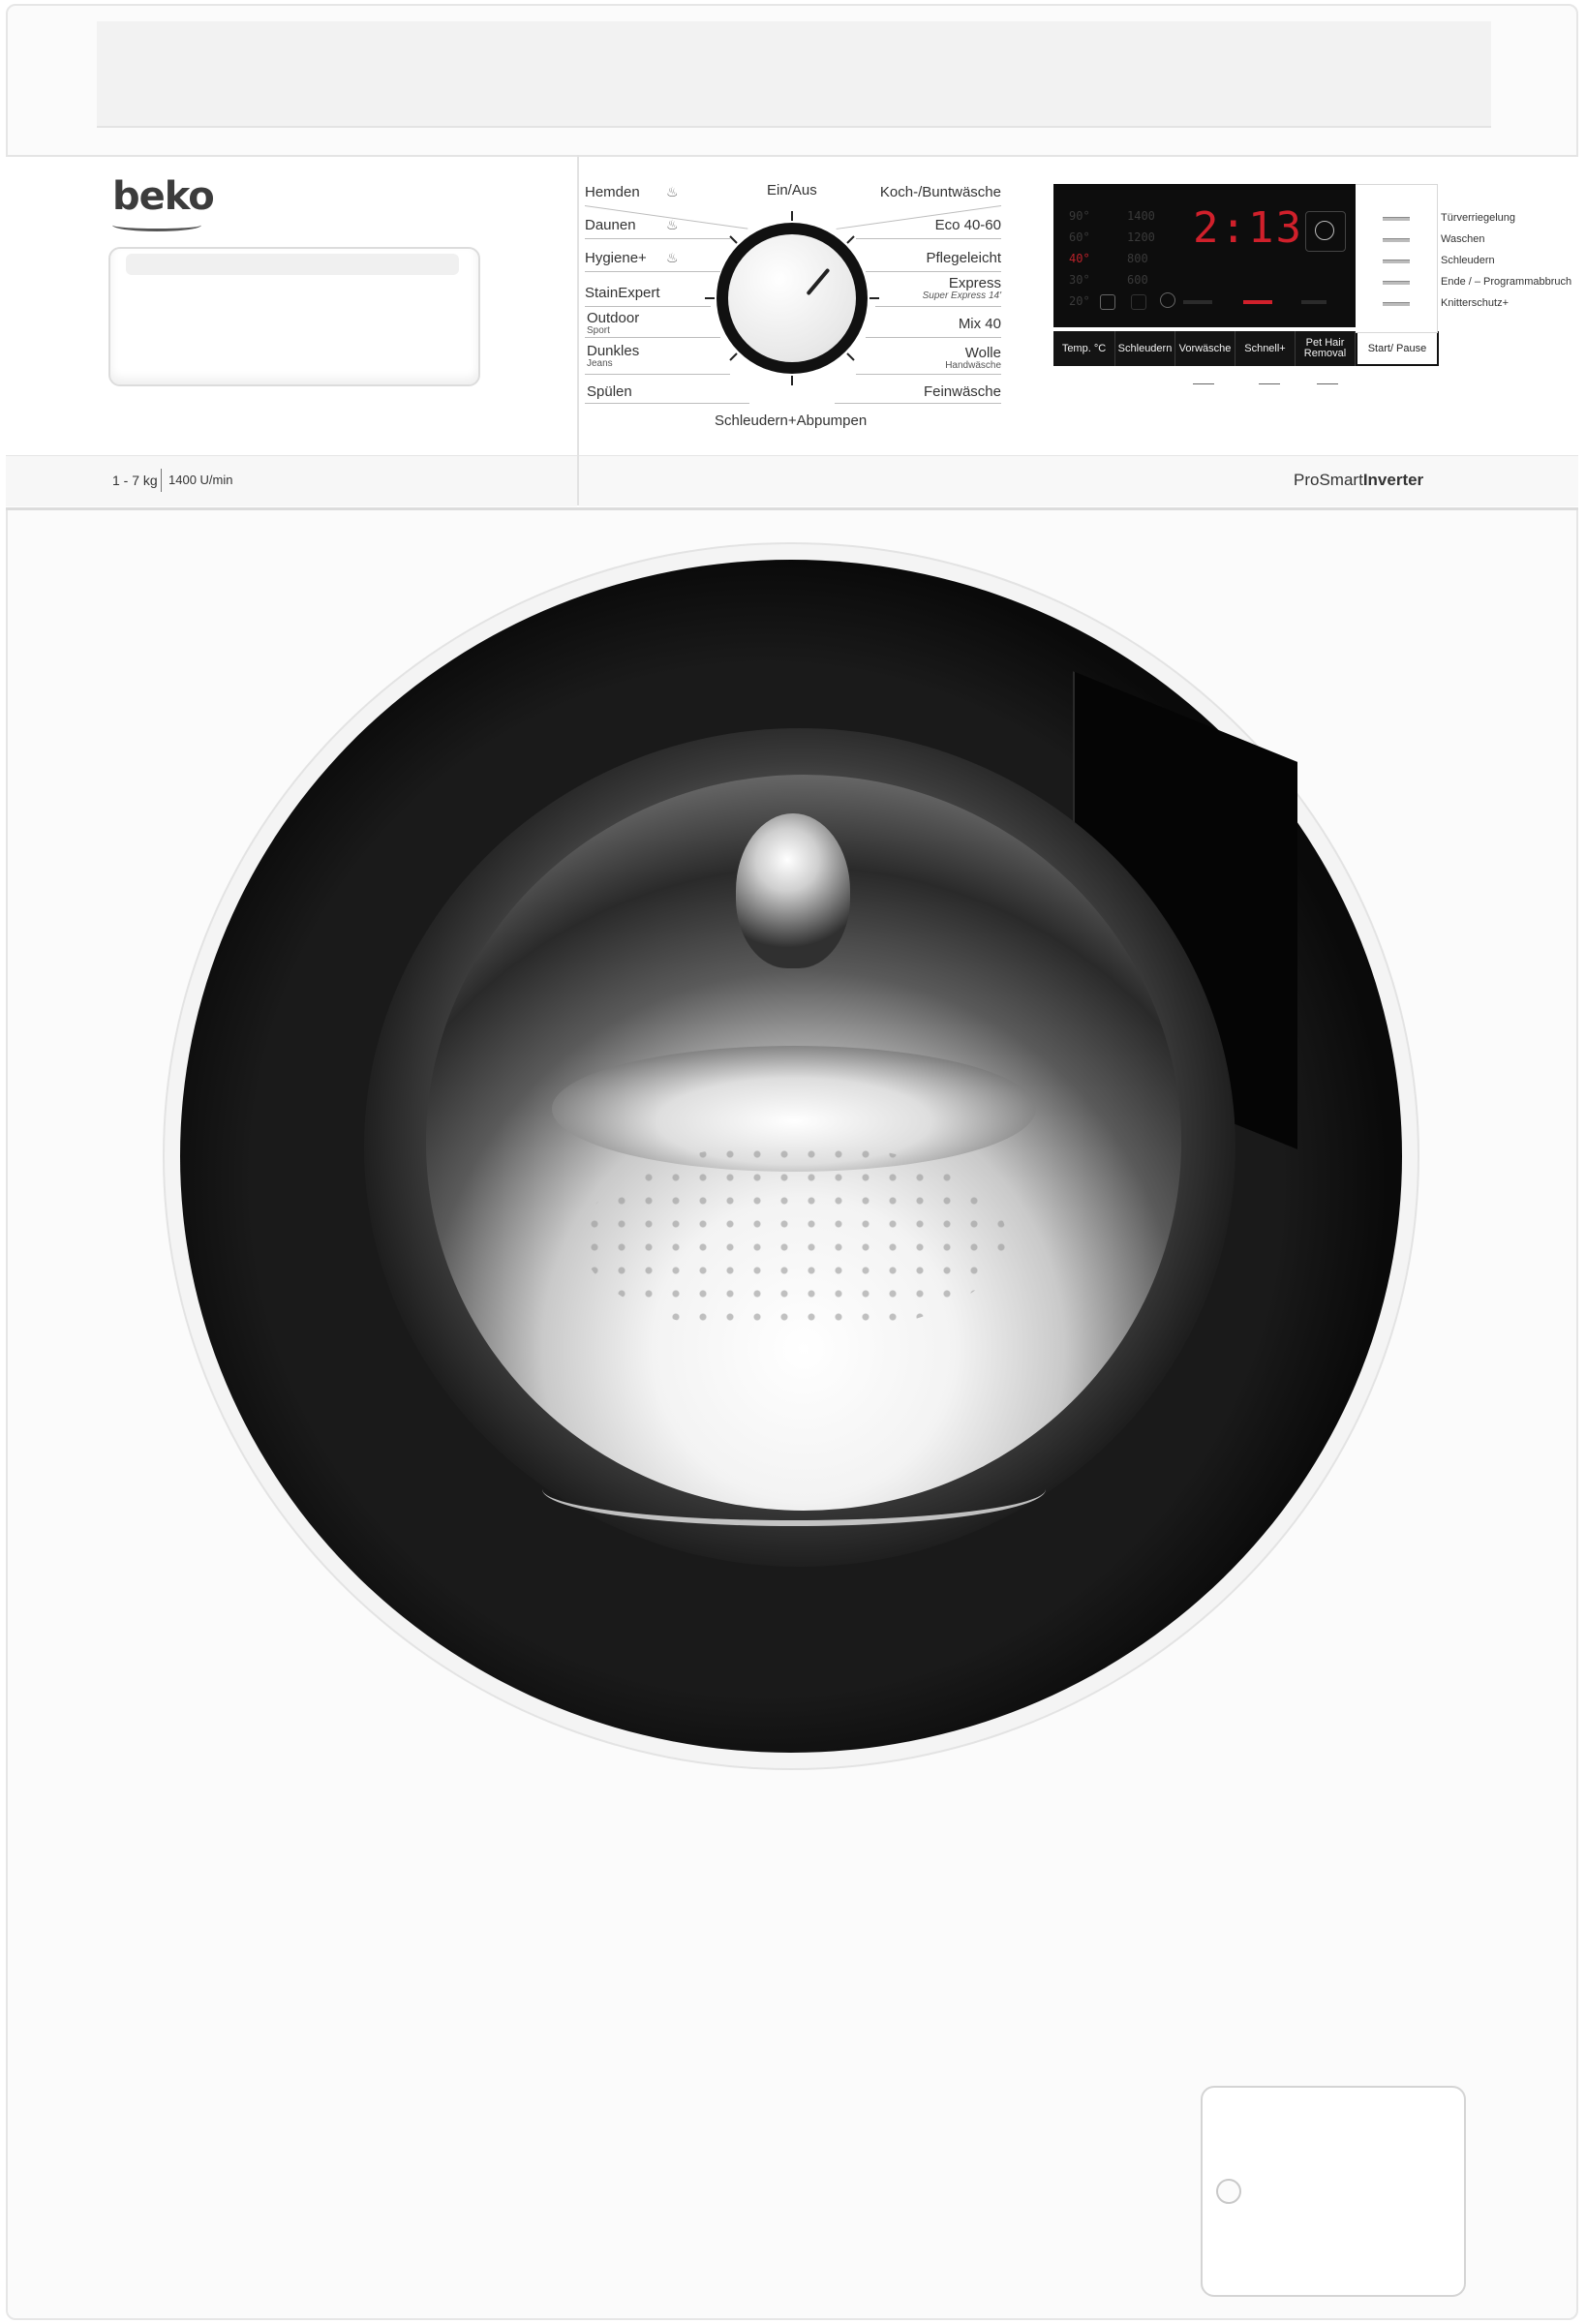 The width and height of the screenshot is (1586, 2324). Describe the element at coordinates (792, 298) in the screenshot. I see `program-dial-knob` at that location.